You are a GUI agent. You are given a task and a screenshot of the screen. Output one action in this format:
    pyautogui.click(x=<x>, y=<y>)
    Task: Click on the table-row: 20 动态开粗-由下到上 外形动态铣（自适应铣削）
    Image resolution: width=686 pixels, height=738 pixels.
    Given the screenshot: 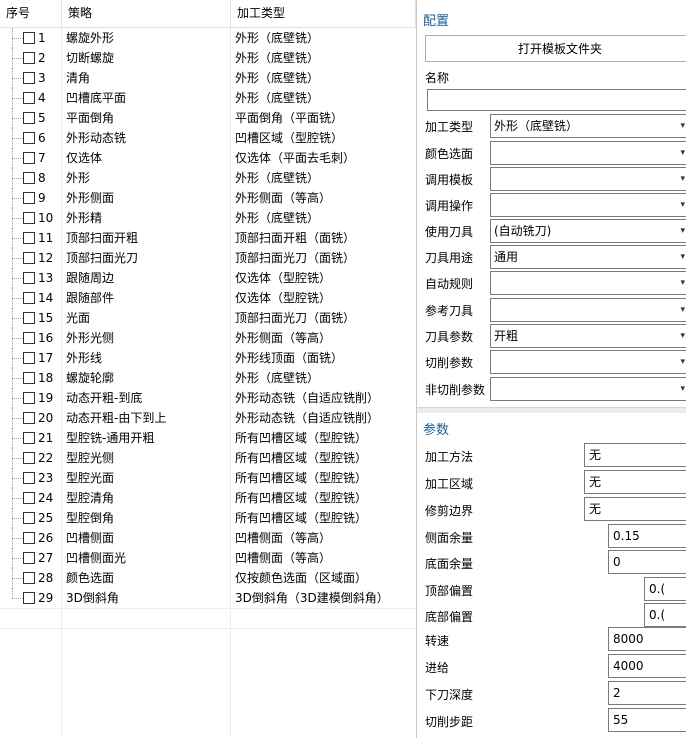 What is the action you would take?
    pyautogui.click(x=208, y=418)
    